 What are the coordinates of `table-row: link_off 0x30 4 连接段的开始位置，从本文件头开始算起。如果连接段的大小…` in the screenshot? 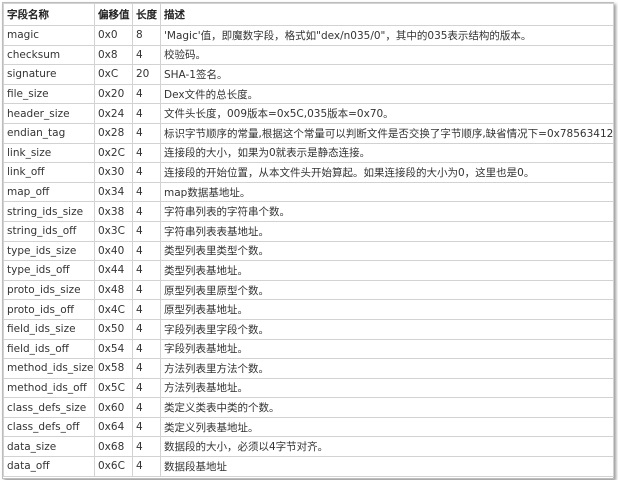 It's located at (308, 172).